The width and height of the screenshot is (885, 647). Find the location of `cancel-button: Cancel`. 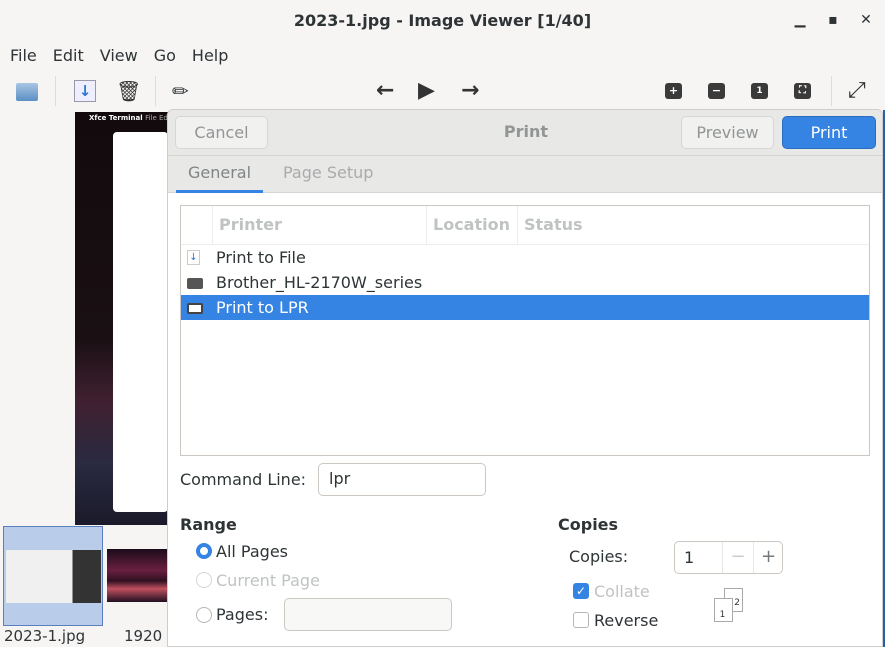

cancel-button: Cancel is located at coordinates (221, 132).